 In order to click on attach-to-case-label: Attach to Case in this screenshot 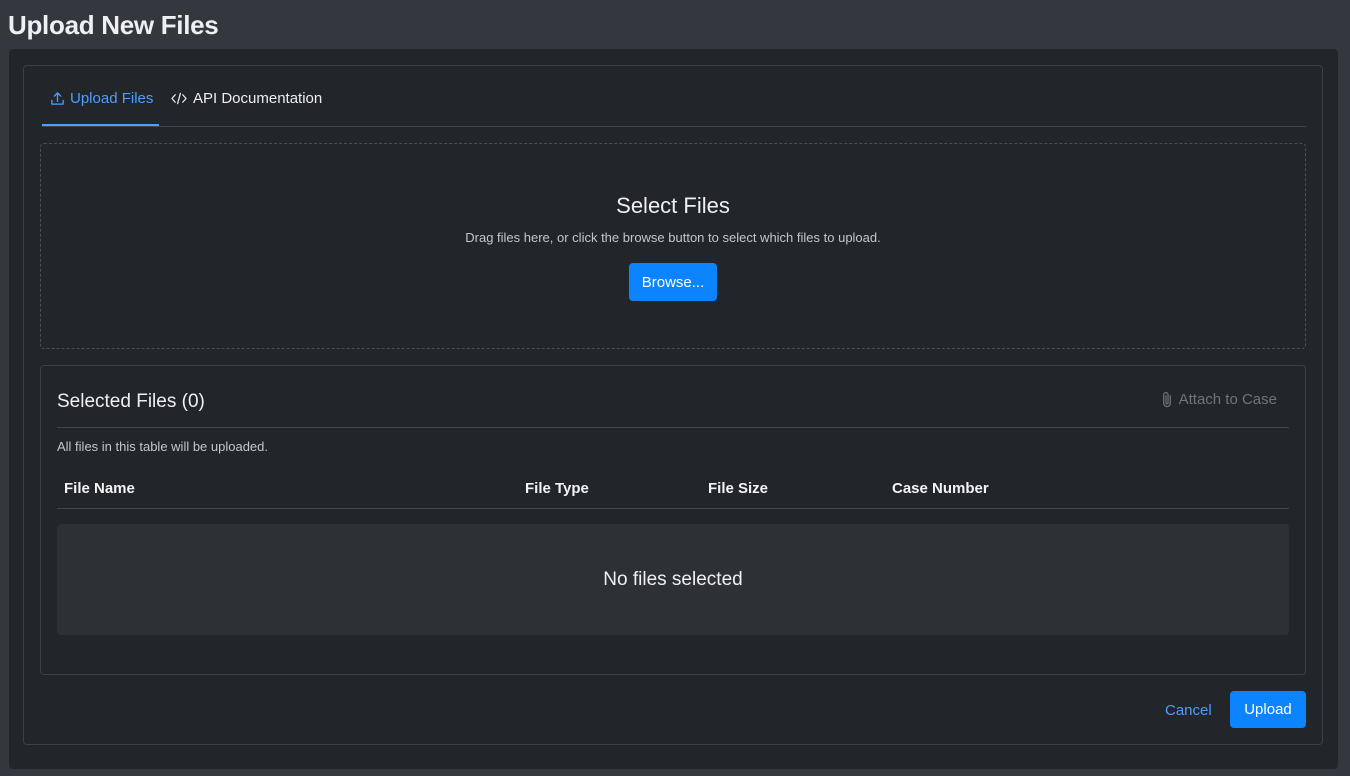, I will do `click(1227, 399)`.